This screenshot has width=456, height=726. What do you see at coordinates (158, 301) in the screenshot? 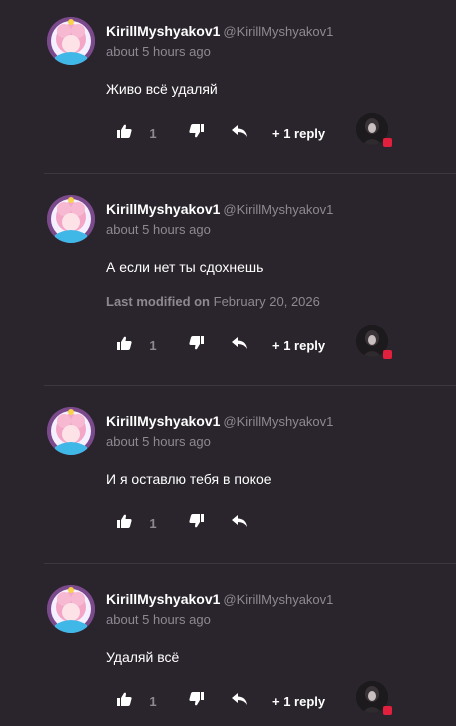
I see `last-modified-label: Last modified on` at bounding box center [158, 301].